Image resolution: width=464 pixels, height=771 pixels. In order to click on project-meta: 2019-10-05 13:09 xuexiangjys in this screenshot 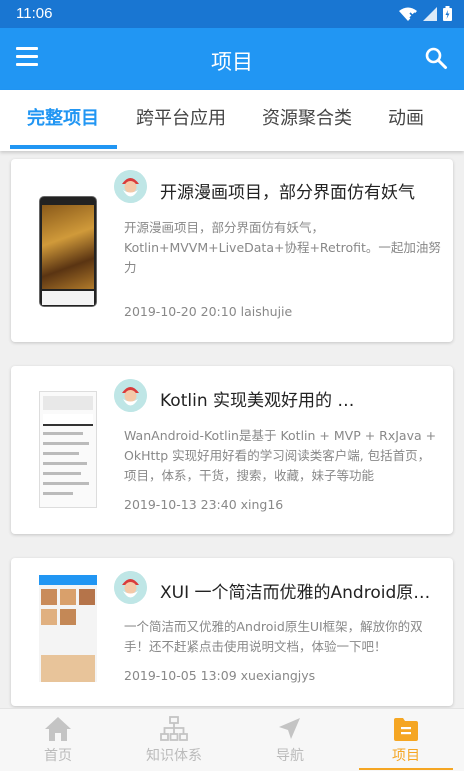, I will do `click(219, 675)`.